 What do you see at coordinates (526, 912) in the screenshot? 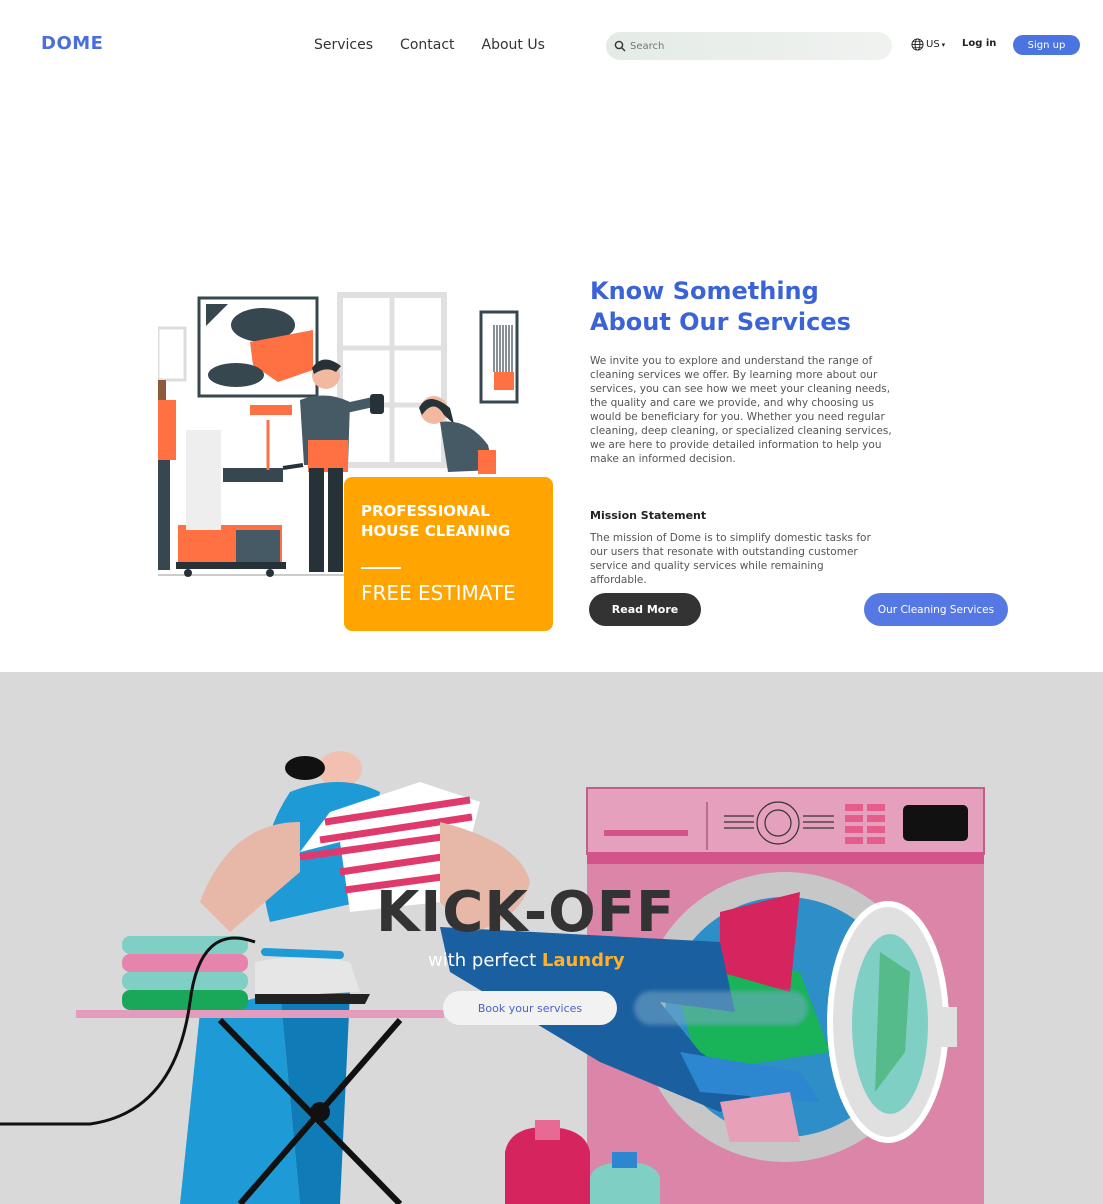
I see `hero-headline: KICK-OFF` at bounding box center [526, 912].